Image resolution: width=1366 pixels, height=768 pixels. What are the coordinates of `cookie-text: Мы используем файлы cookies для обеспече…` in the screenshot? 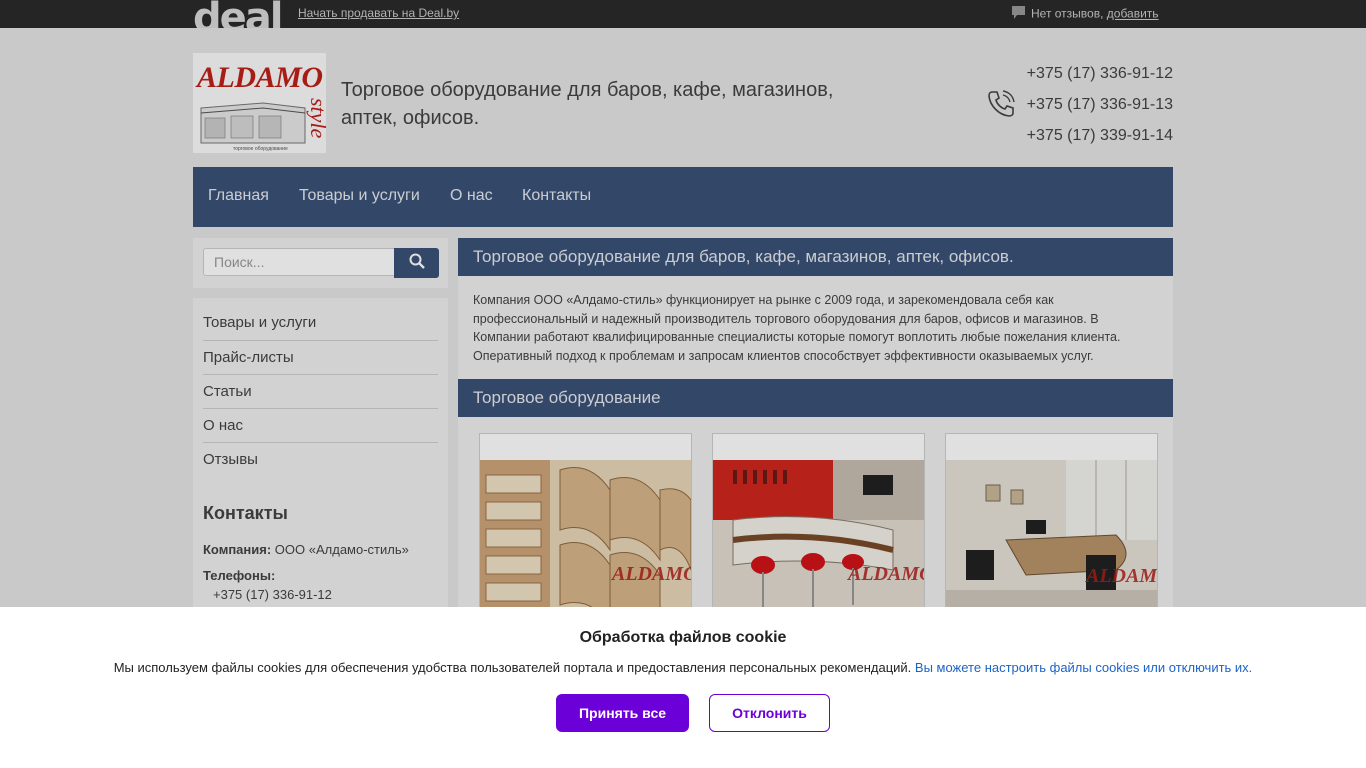 It's located at (683, 667).